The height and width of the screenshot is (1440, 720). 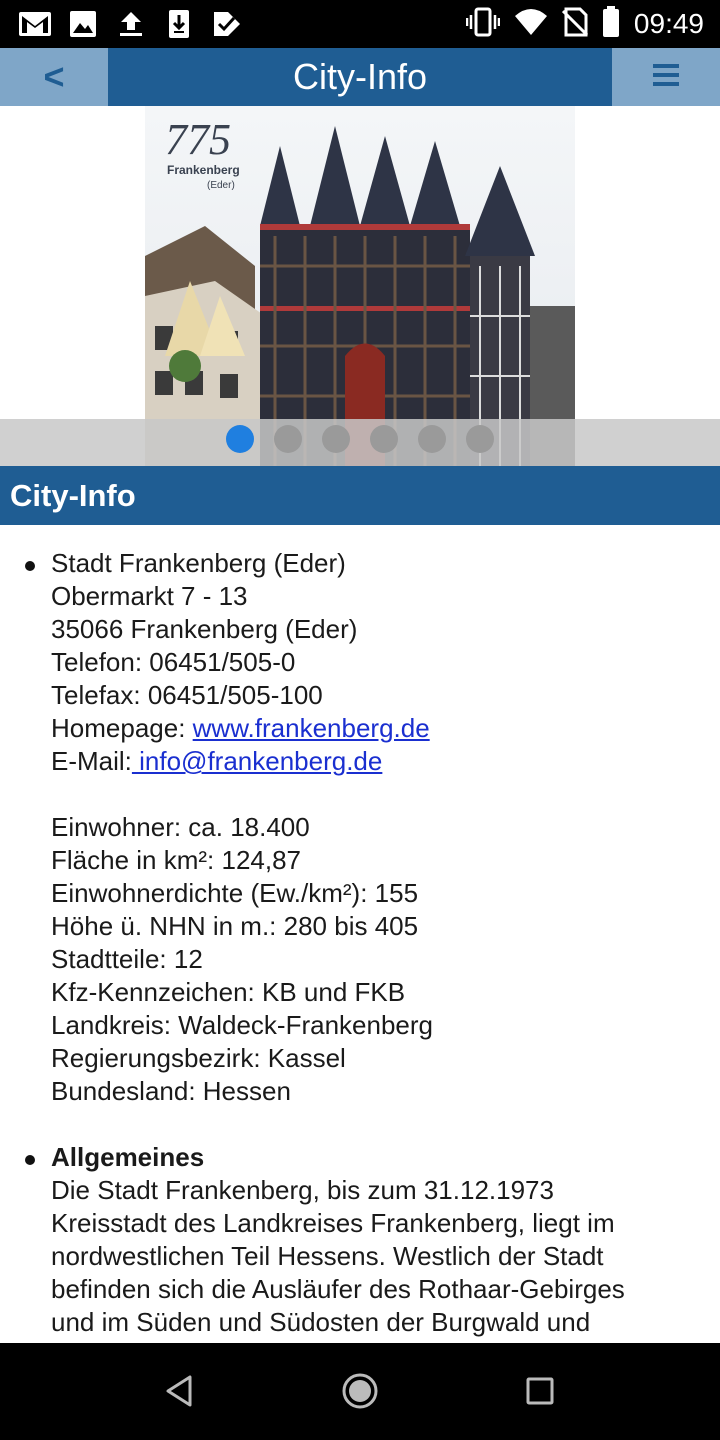 I want to click on general-heading: Allgemeines, so click(x=128, y=1157).